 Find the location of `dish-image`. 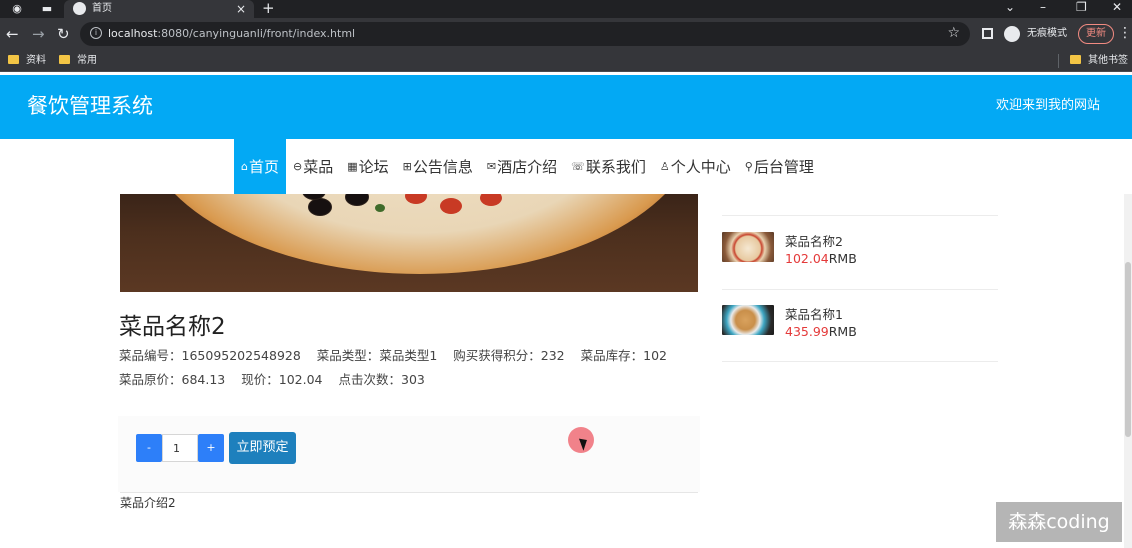

dish-image is located at coordinates (409, 243).